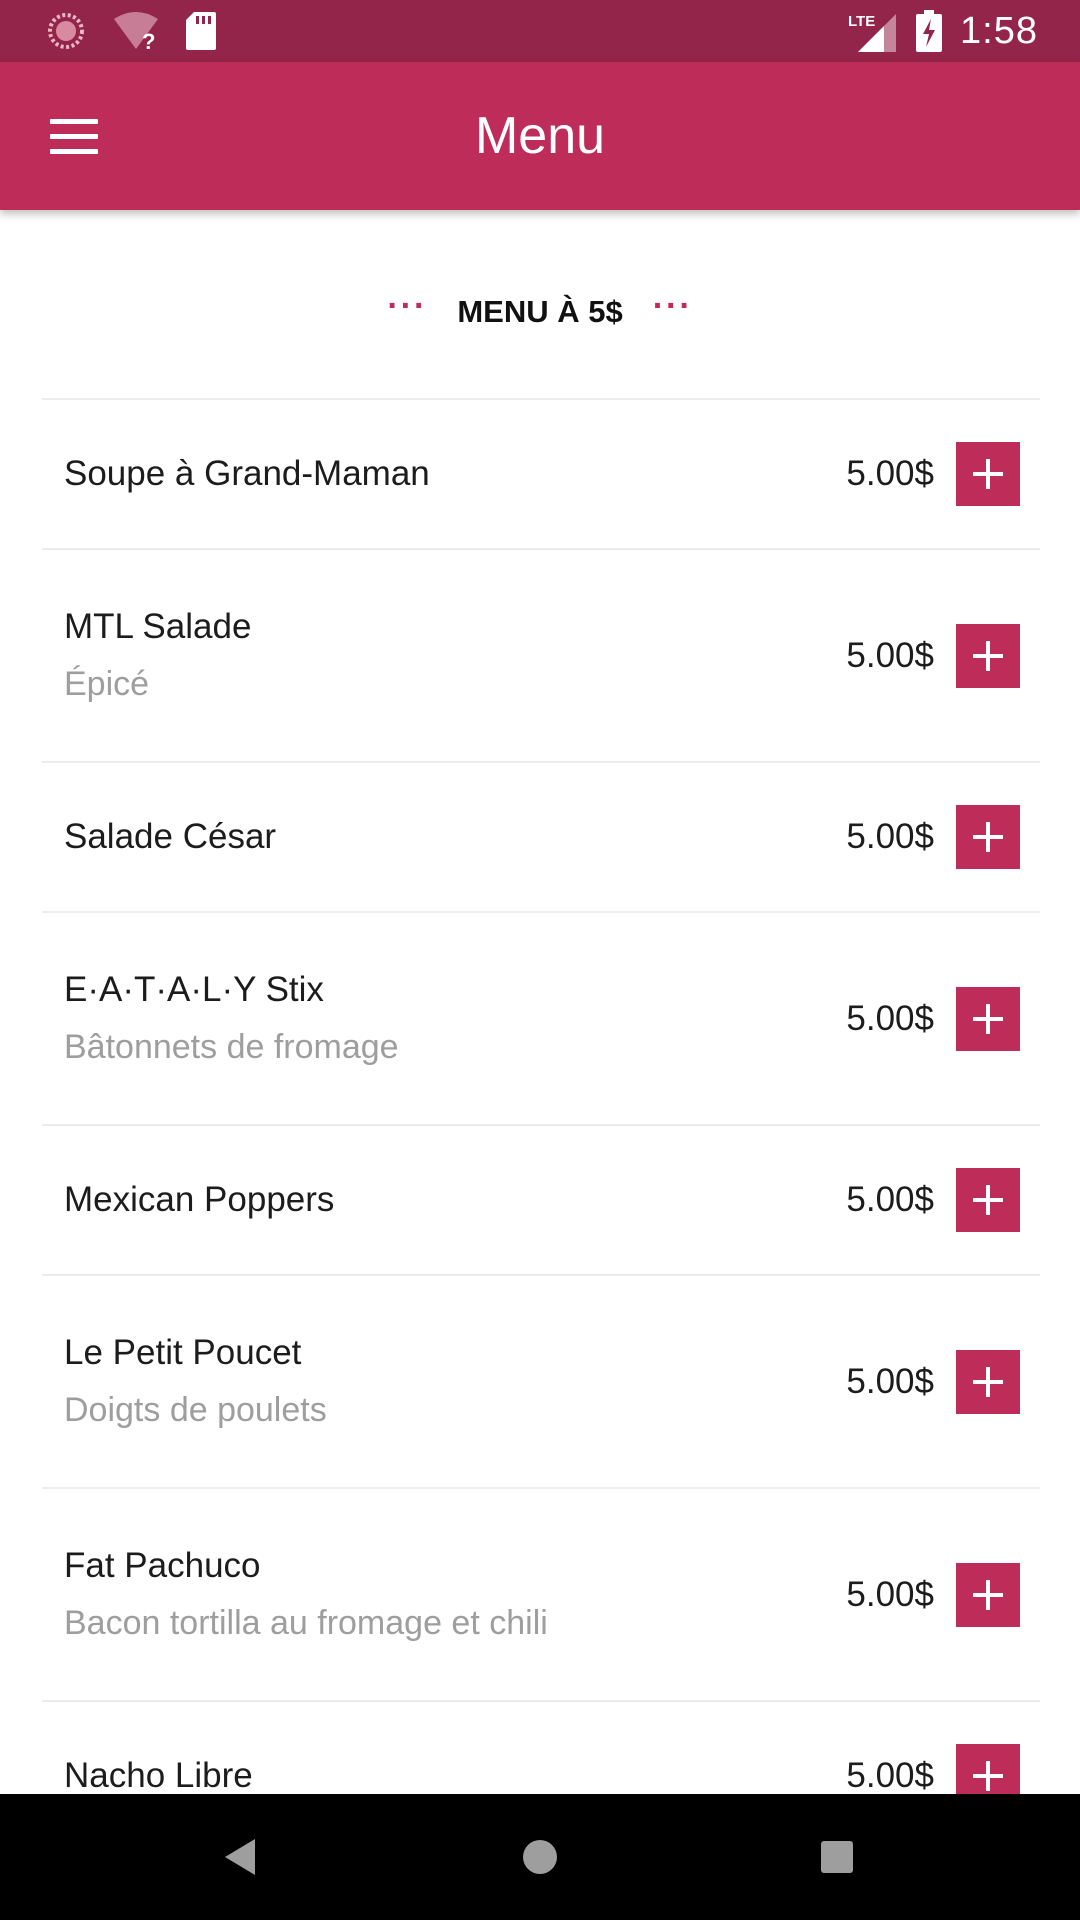 This screenshot has height=1920, width=1080. What do you see at coordinates (999, 30) in the screenshot?
I see `status-time: 1:58` at bounding box center [999, 30].